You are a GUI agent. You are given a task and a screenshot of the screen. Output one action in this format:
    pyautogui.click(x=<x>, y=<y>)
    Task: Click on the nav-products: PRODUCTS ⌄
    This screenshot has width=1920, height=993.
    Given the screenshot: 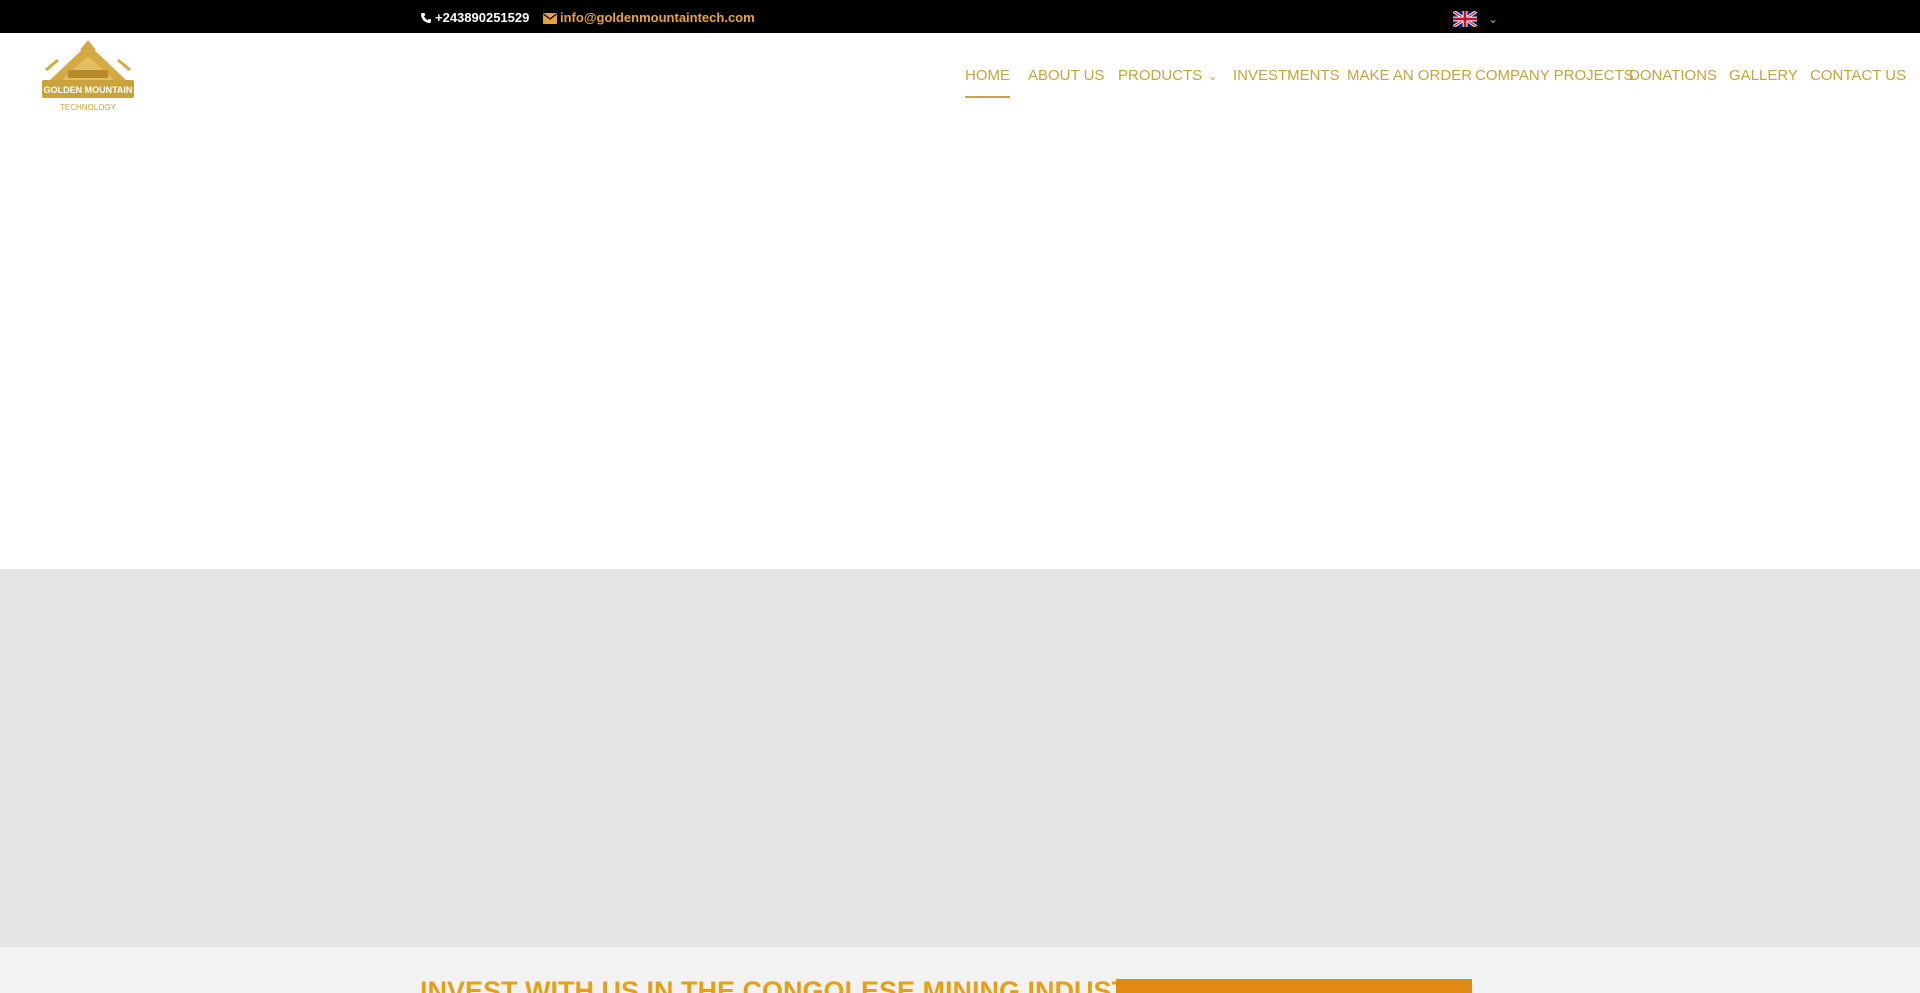 What is the action you would take?
    pyautogui.click(x=1167, y=76)
    